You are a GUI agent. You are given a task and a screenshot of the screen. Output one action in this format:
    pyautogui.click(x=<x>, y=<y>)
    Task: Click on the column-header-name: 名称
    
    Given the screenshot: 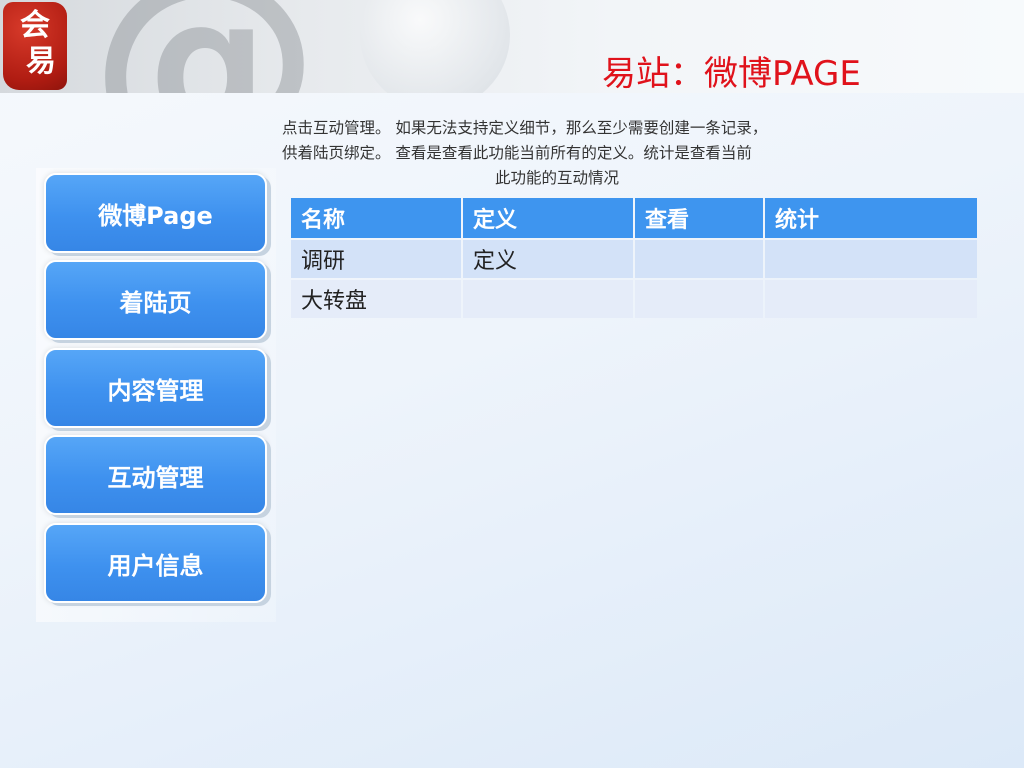 What is the action you would take?
    pyautogui.click(x=376, y=218)
    